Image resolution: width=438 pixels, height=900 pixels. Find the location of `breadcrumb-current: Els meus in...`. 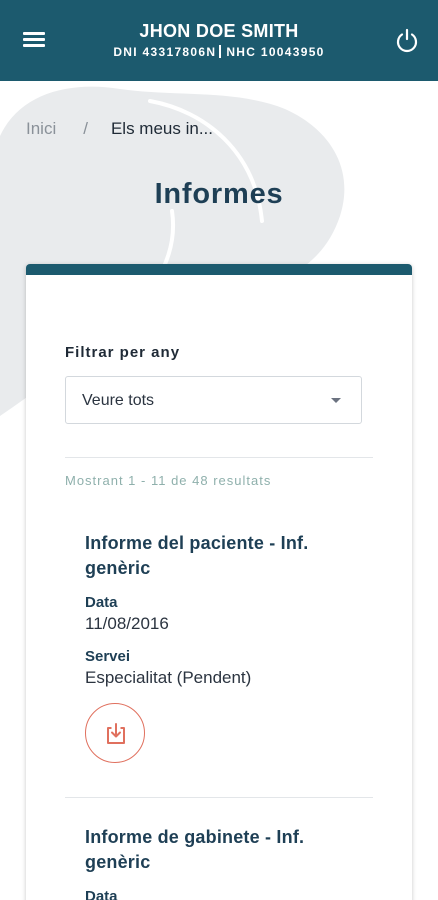

breadcrumb-current: Els meus in... is located at coordinates (162, 128).